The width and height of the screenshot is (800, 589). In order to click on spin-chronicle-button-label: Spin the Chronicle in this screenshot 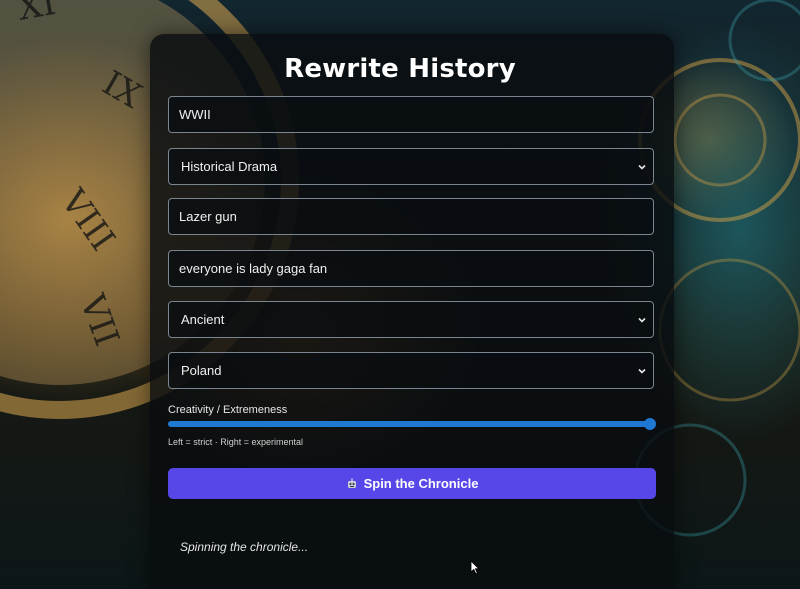, I will do `click(421, 483)`.